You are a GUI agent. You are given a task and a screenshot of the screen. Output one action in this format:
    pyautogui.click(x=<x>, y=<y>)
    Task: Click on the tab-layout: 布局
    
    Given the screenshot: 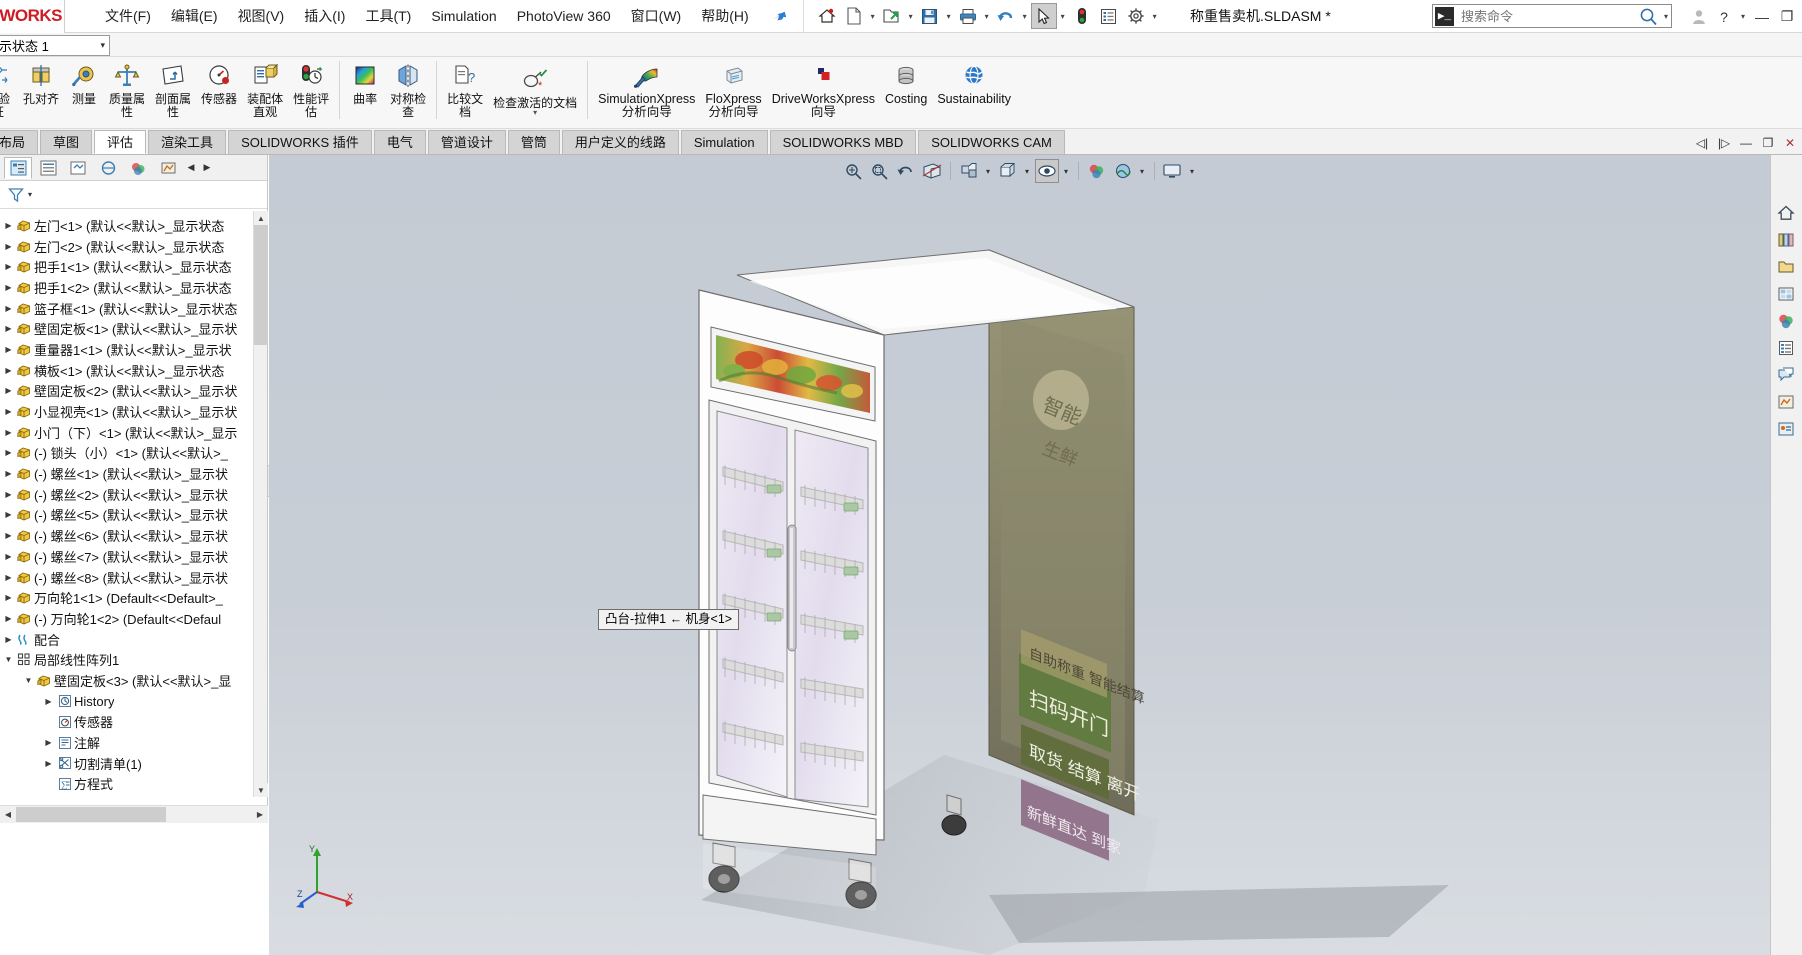 What is the action you would take?
    pyautogui.click(x=19, y=142)
    